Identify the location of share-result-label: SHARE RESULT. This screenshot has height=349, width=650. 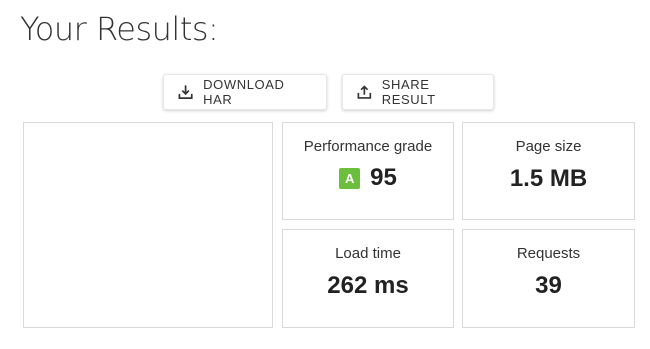
(408, 92).